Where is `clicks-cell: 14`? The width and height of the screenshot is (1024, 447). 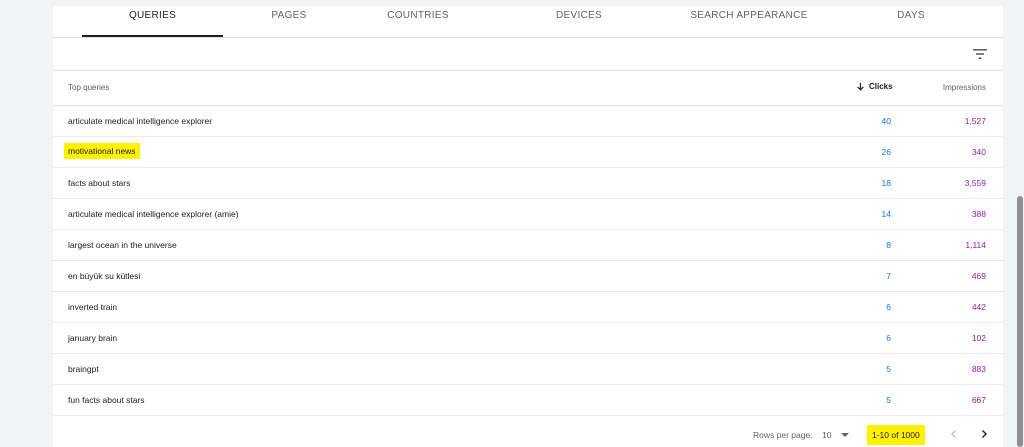 clicks-cell: 14 is located at coordinates (886, 214).